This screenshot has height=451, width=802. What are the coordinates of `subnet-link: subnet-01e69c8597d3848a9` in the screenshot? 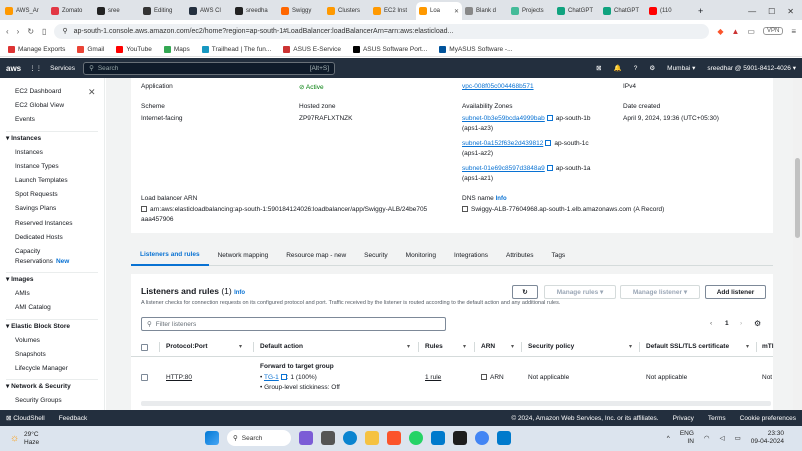 It's located at (503, 168).